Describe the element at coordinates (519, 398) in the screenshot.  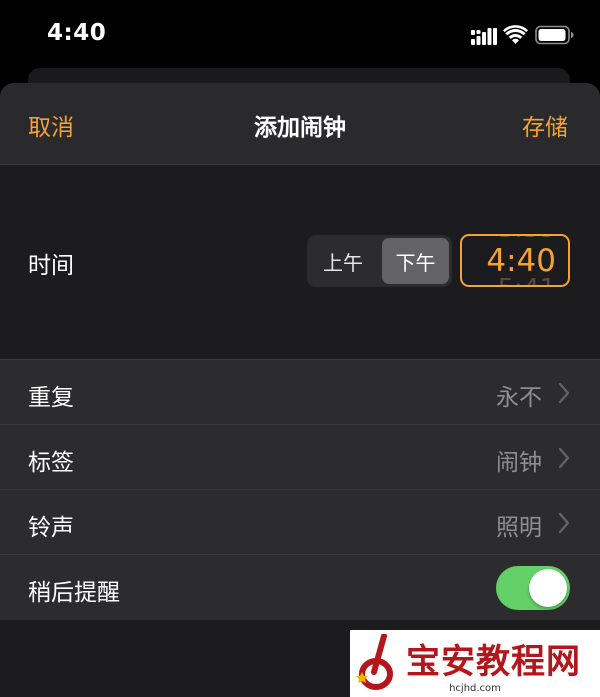
I see `row-value: 永不` at that location.